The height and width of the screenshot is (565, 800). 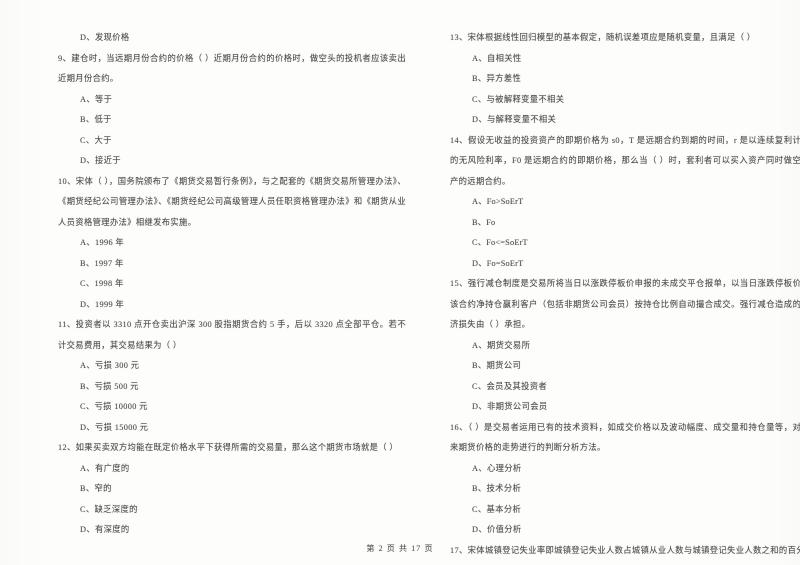 I want to click on option-9-d: D、接近于, so click(x=100, y=160).